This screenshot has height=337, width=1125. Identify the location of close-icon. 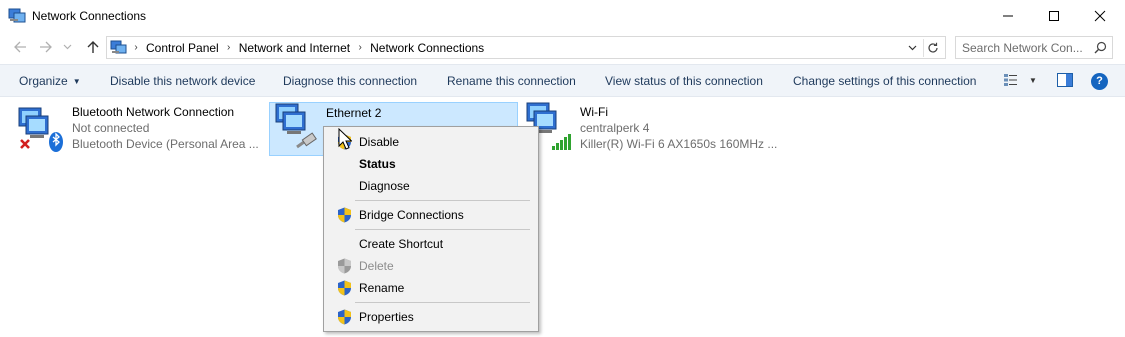
(1100, 16).